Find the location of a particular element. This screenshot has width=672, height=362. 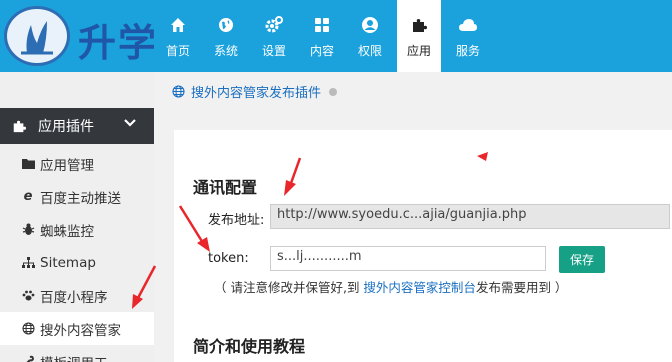

breadcrumb: 搜外内容管家发布插件 is located at coordinates (255, 91).